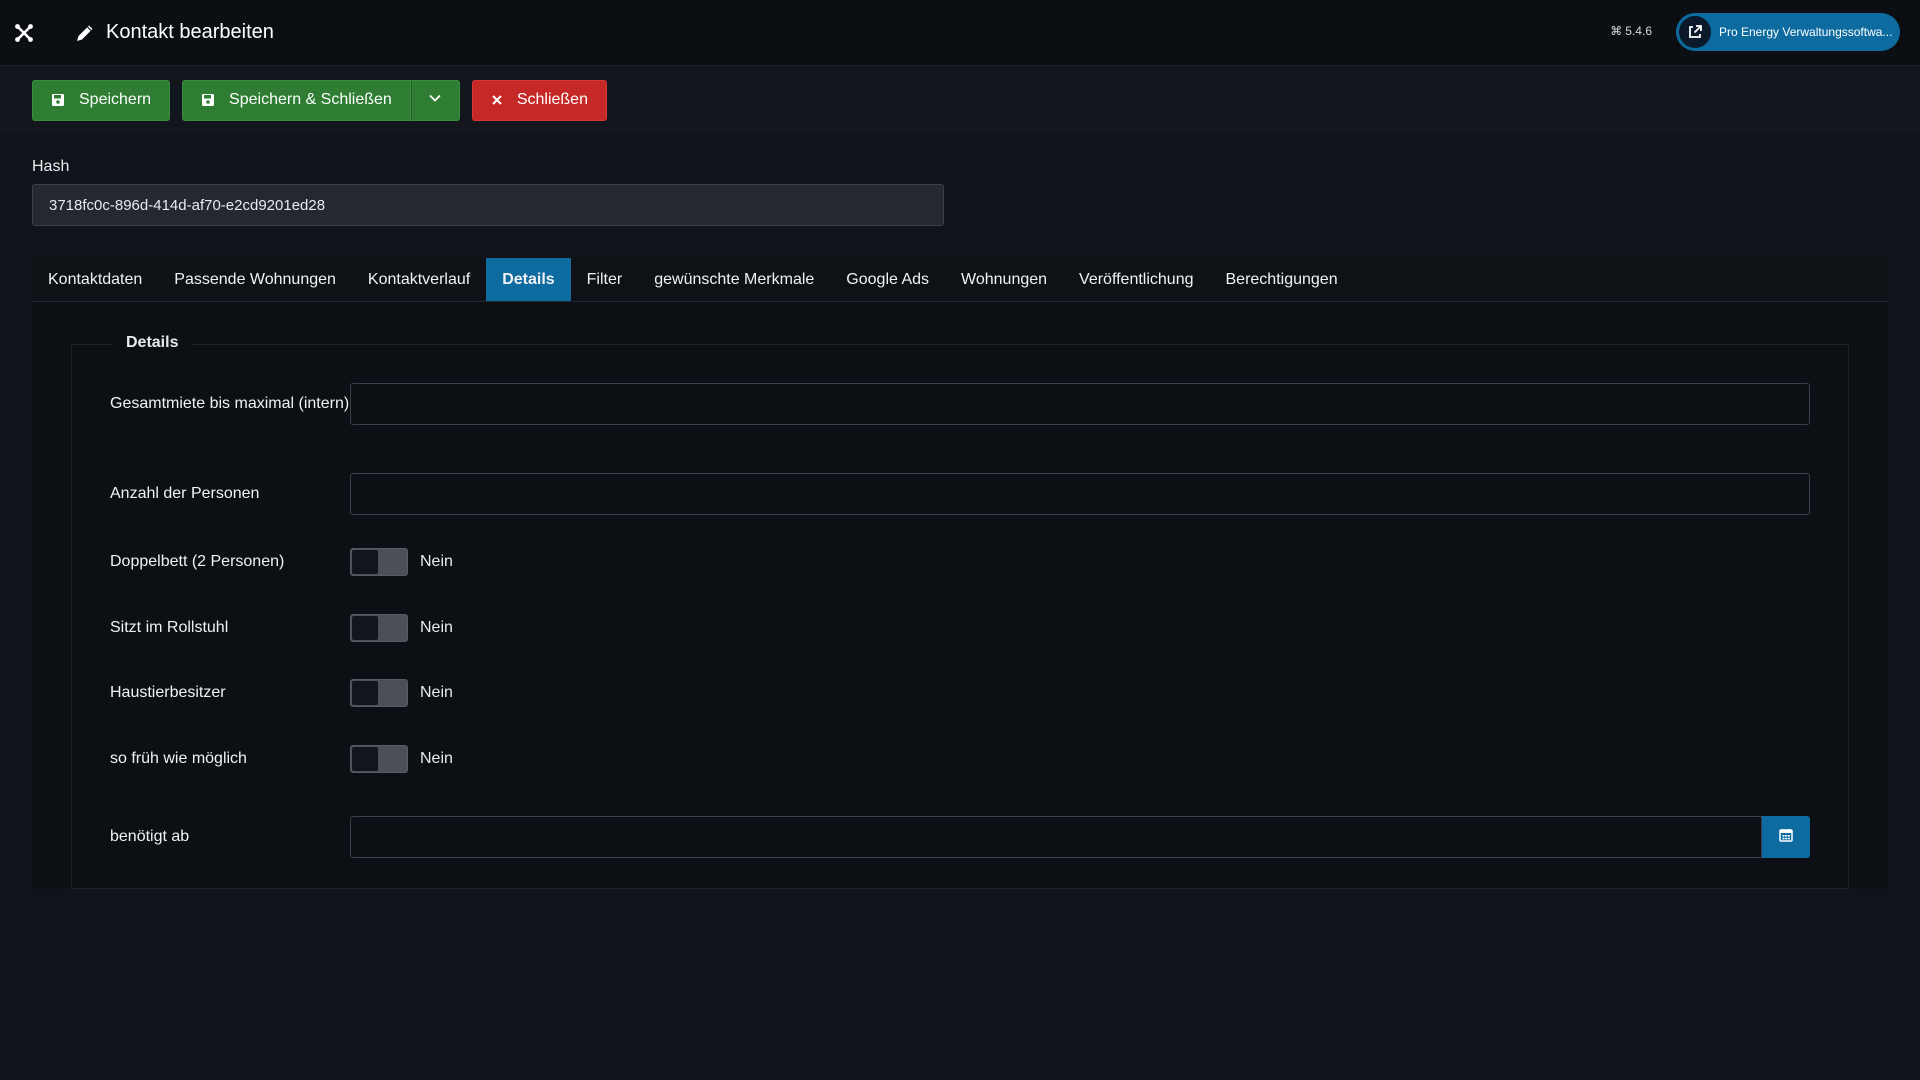 This screenshot has height=1080, width=1920. I want to click on pet-owner-label: Haustierbesitzer, so click(168, 692).